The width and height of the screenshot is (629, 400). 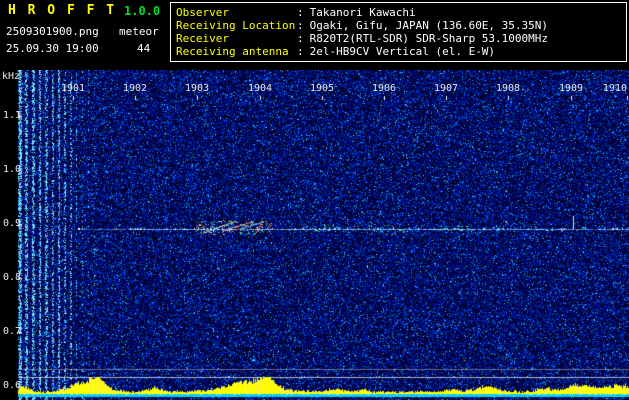 I want to click on info-label: Receiving antenna, so click(x=232, y=51).